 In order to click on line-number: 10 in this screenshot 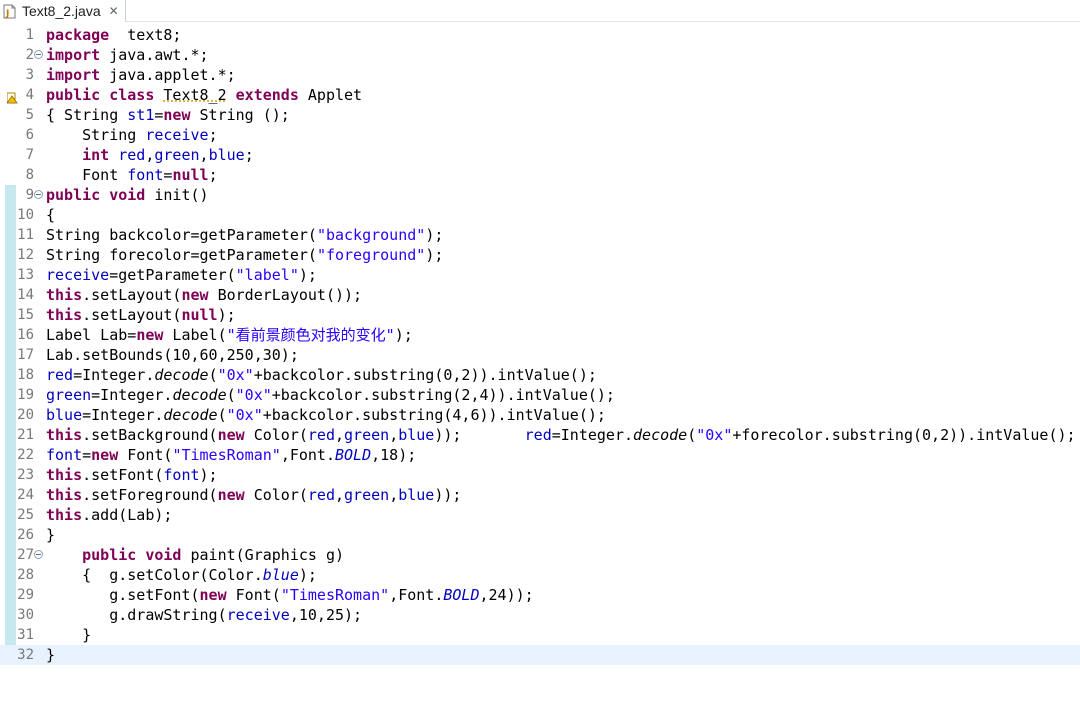, I will do `click(25, 215)`.